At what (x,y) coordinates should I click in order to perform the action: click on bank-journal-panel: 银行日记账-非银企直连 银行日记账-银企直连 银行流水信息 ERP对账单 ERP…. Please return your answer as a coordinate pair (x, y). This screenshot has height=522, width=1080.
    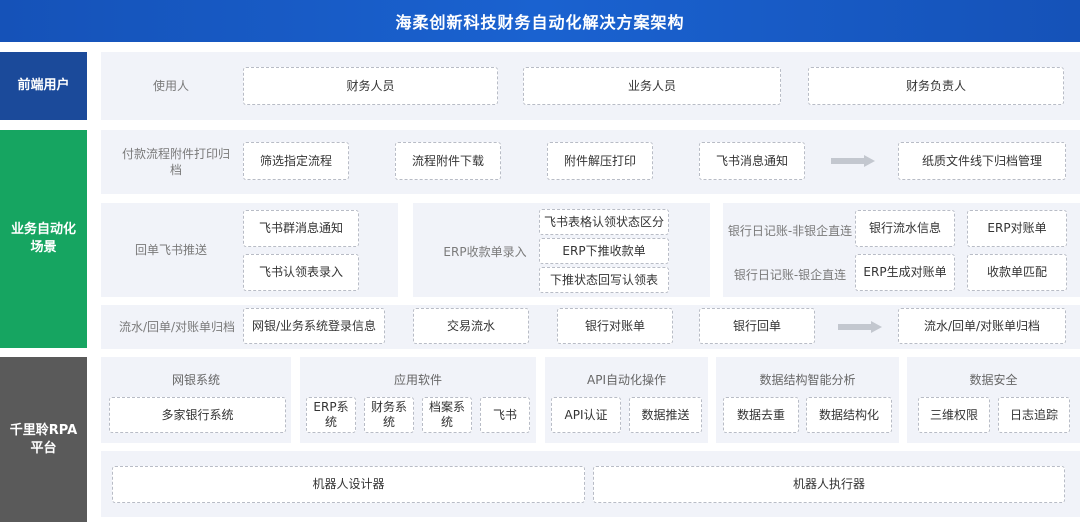
    Looking at the image, I should click on (901, 250).